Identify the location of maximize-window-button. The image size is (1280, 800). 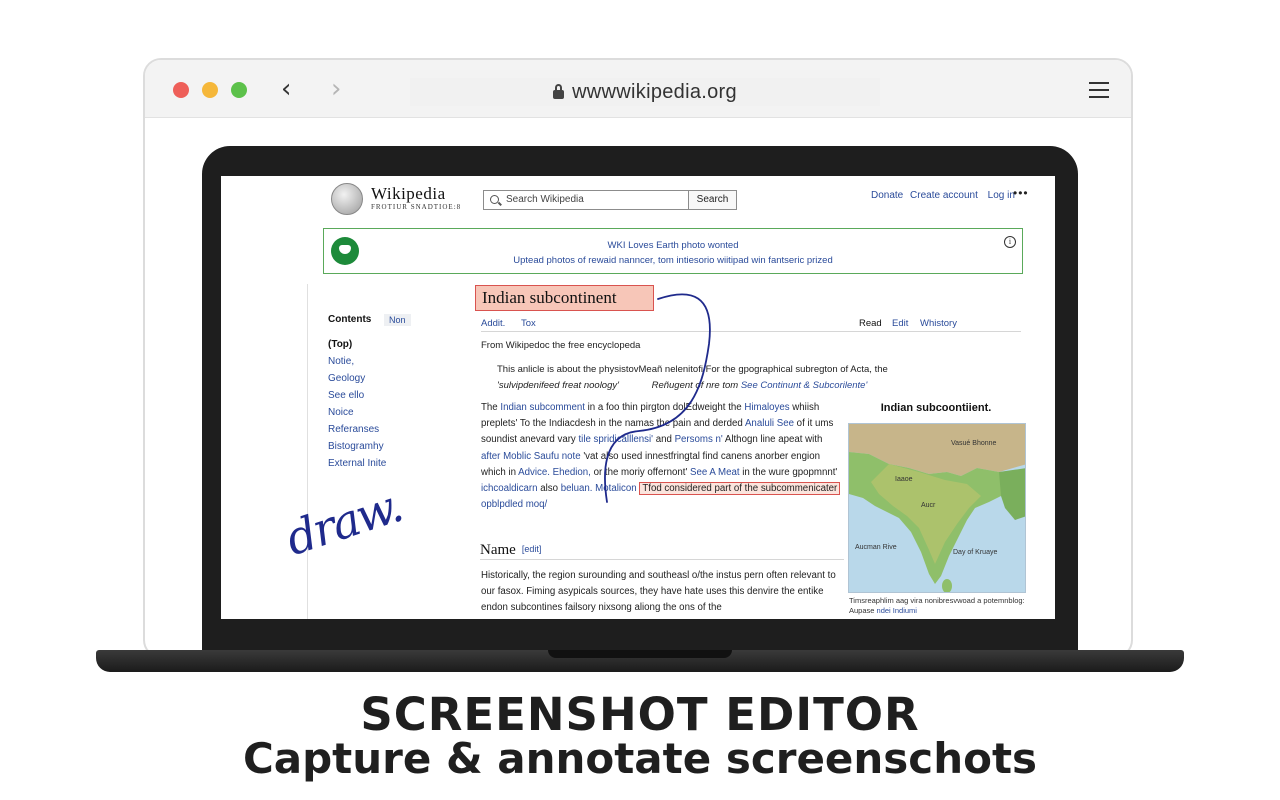
(239, 90).